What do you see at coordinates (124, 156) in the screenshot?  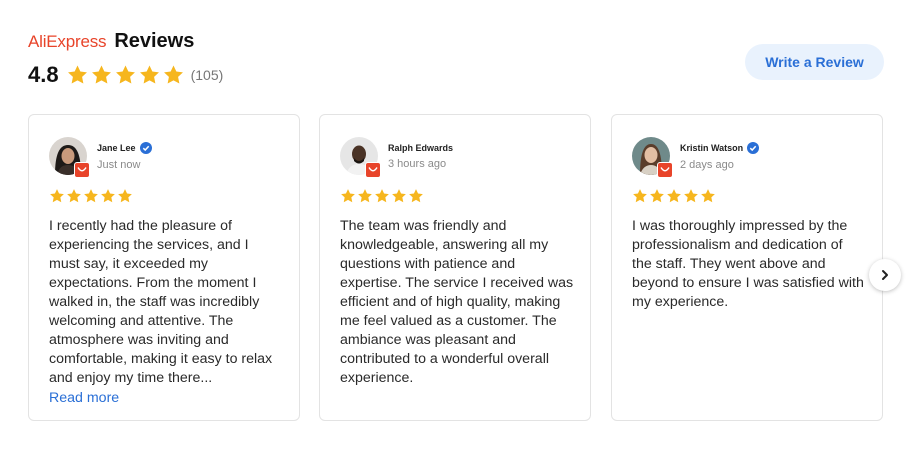 I see `author-info: Jane Lee Just now` at bounding box center [124, 156].